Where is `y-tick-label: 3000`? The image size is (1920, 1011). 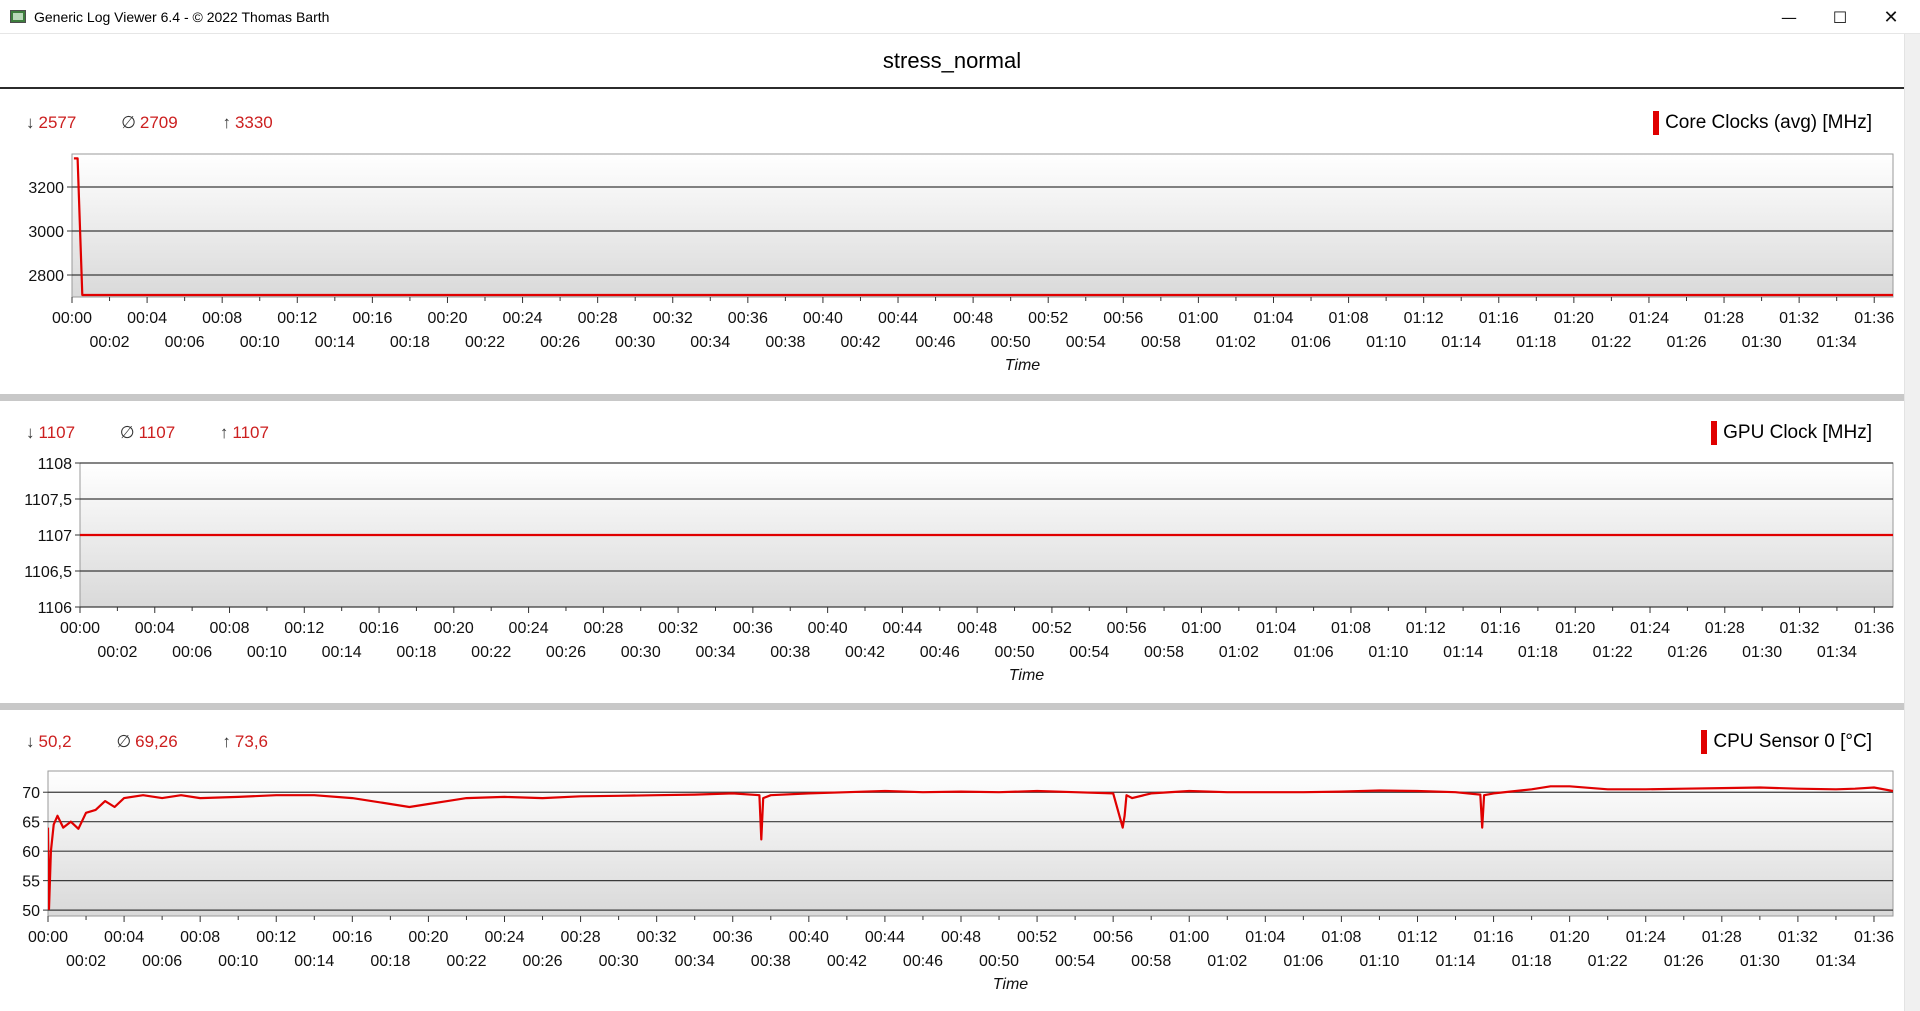
y-tick-label: 3000 is located at coordinates (46, 232).